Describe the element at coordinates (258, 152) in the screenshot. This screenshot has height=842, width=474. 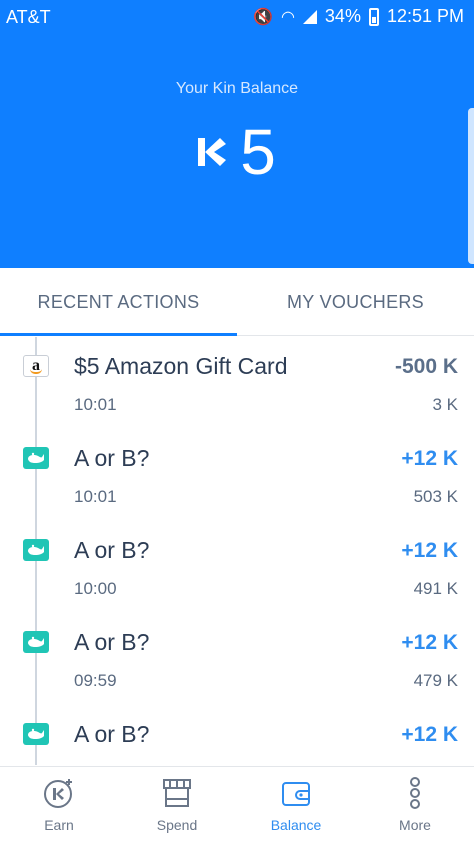
I see `balance-value: 5` at that location.